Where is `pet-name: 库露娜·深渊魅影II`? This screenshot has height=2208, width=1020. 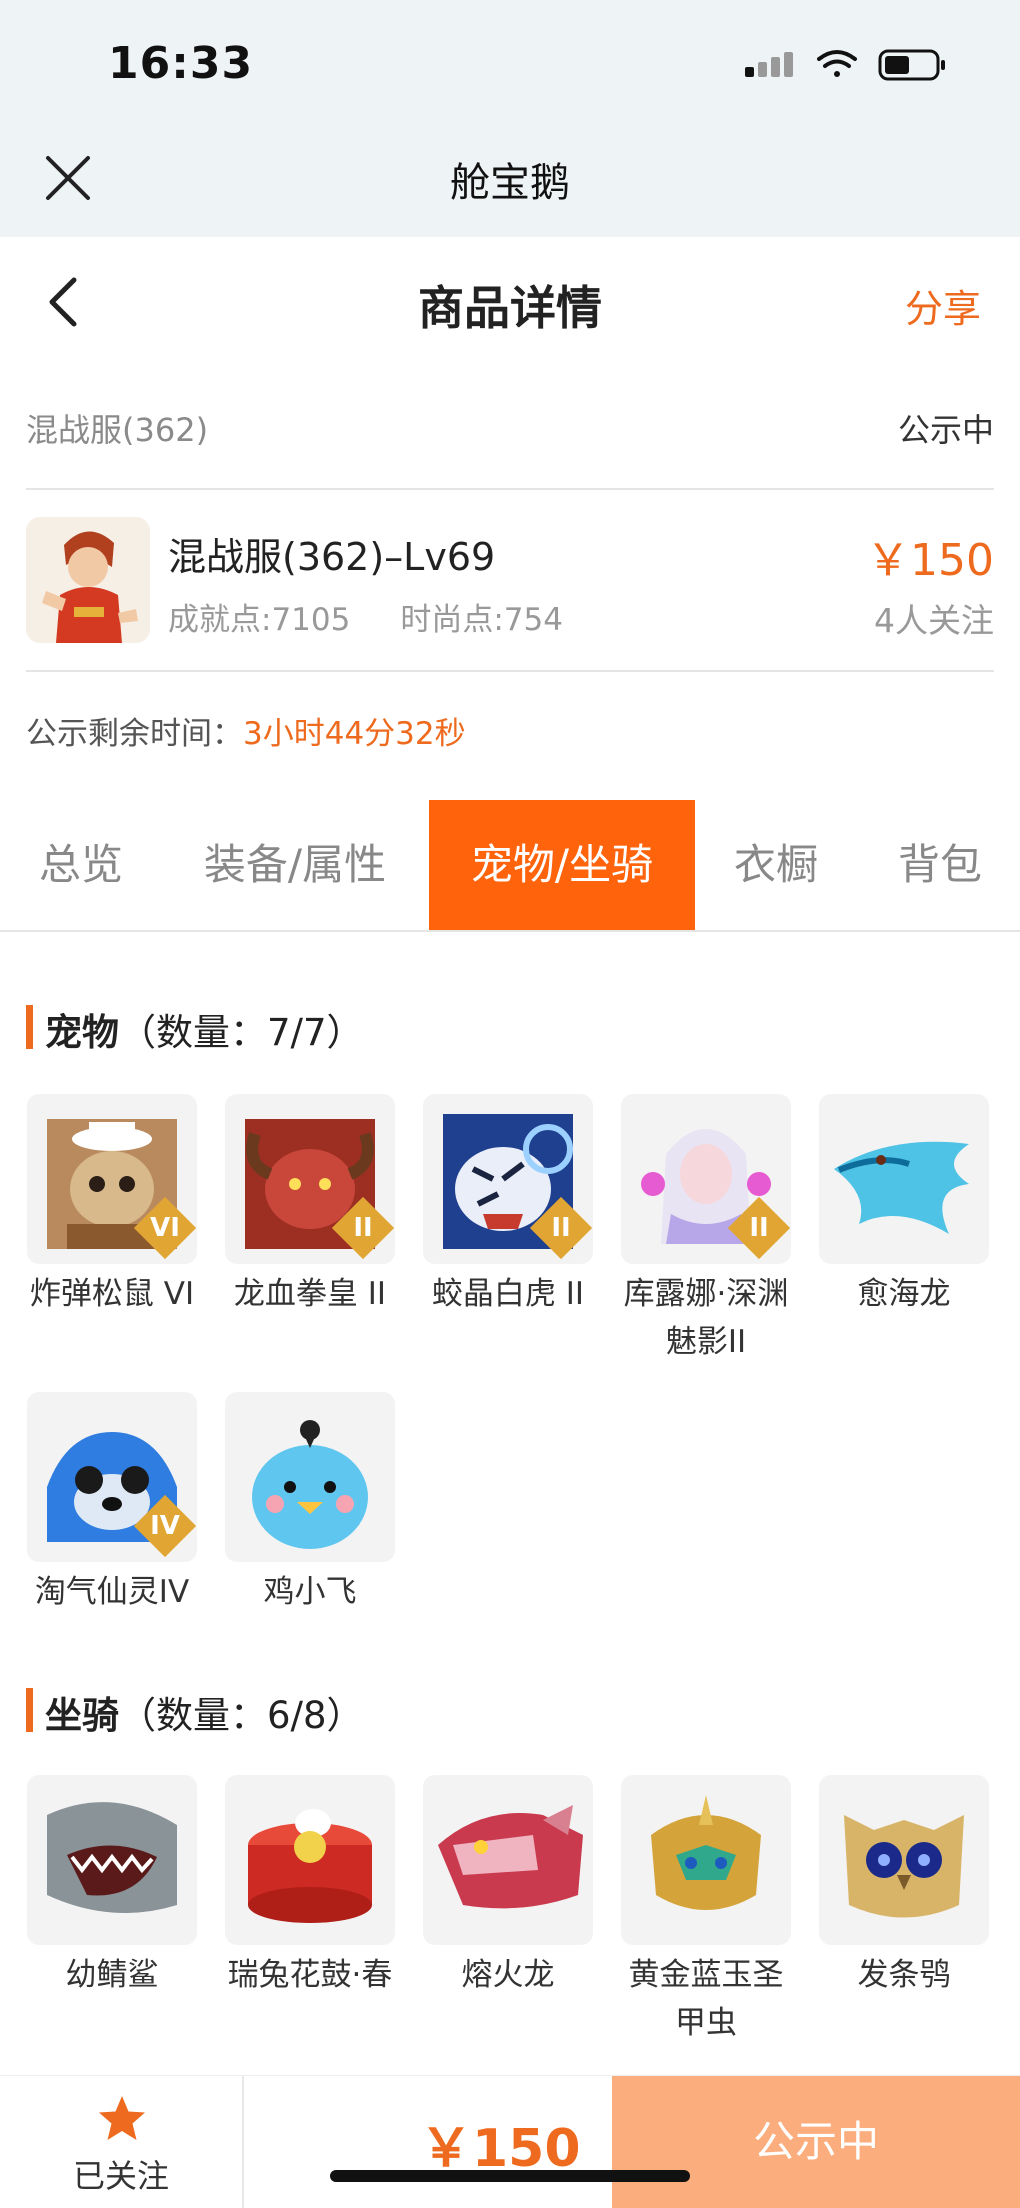
pet-name: 库露娜·深渊魅影II is located at coordinates (706, 1318).